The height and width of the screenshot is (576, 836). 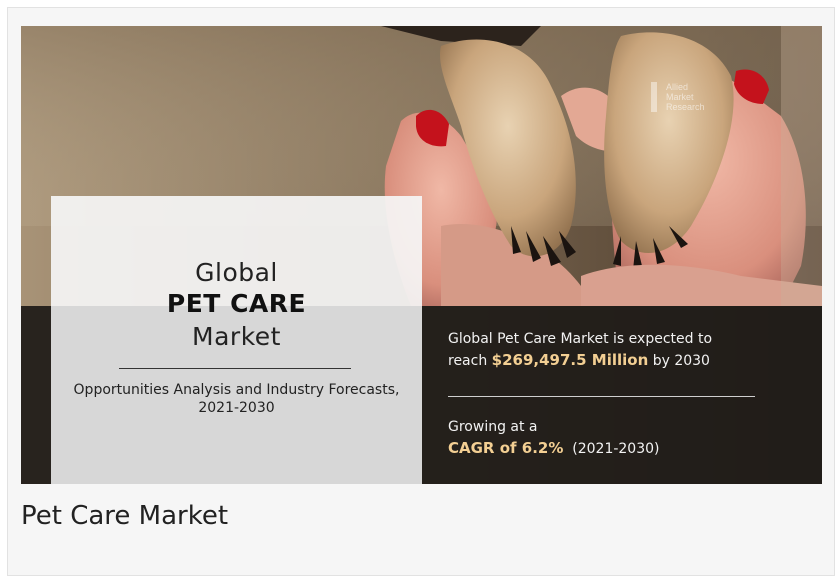 What do you see at coordinates (236, 272) in the screenshot?
I see `title-global: Global` at bounding box center [236, 272].